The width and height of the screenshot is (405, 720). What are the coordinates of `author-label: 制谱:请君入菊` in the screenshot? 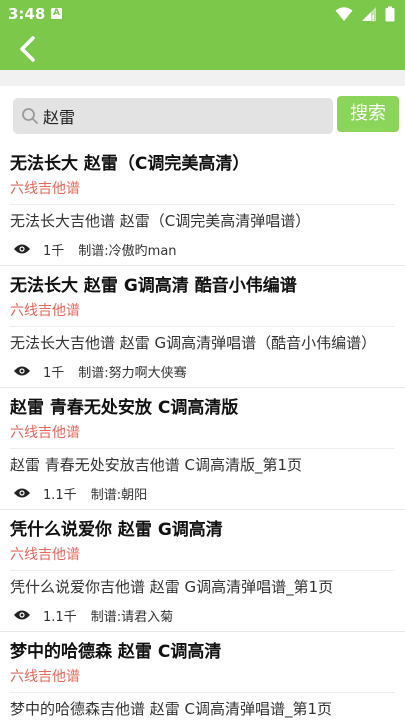 It's located at (132, 617).